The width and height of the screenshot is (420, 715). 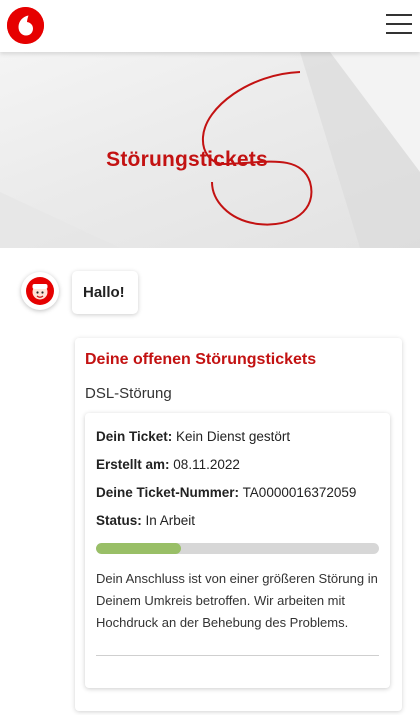 I want to click on created-label: Erstellt am:, so click(x=133, y=464).